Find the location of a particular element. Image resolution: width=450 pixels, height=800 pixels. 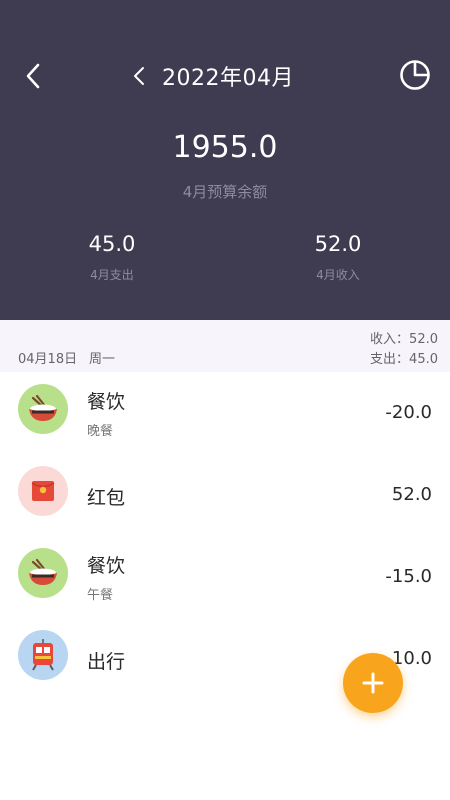

transaction-category: 红包 is located at coordinates (106, 498).